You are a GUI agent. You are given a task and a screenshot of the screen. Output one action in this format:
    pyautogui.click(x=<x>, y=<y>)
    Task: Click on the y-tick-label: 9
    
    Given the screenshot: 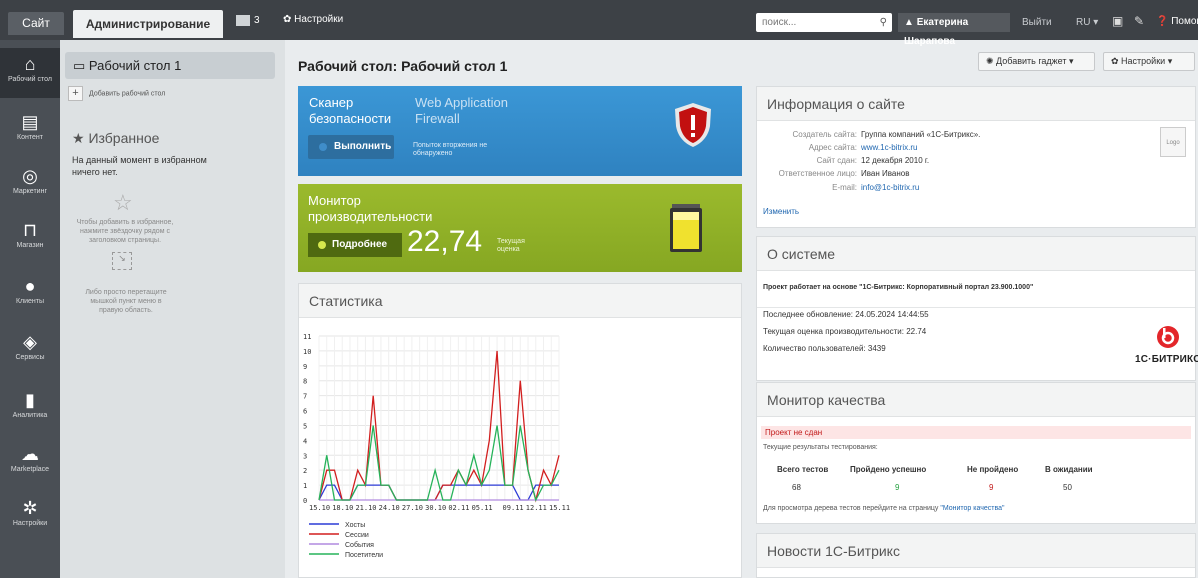 What is the action you would take?
    pyautogui.click(x=305, y=367)
    